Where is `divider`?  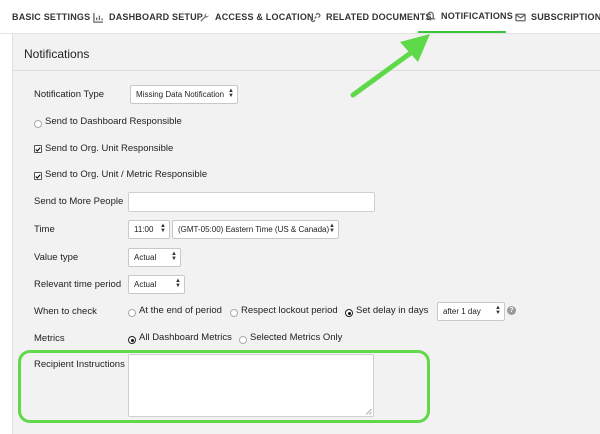 divider is located at coordinates (306, 70).